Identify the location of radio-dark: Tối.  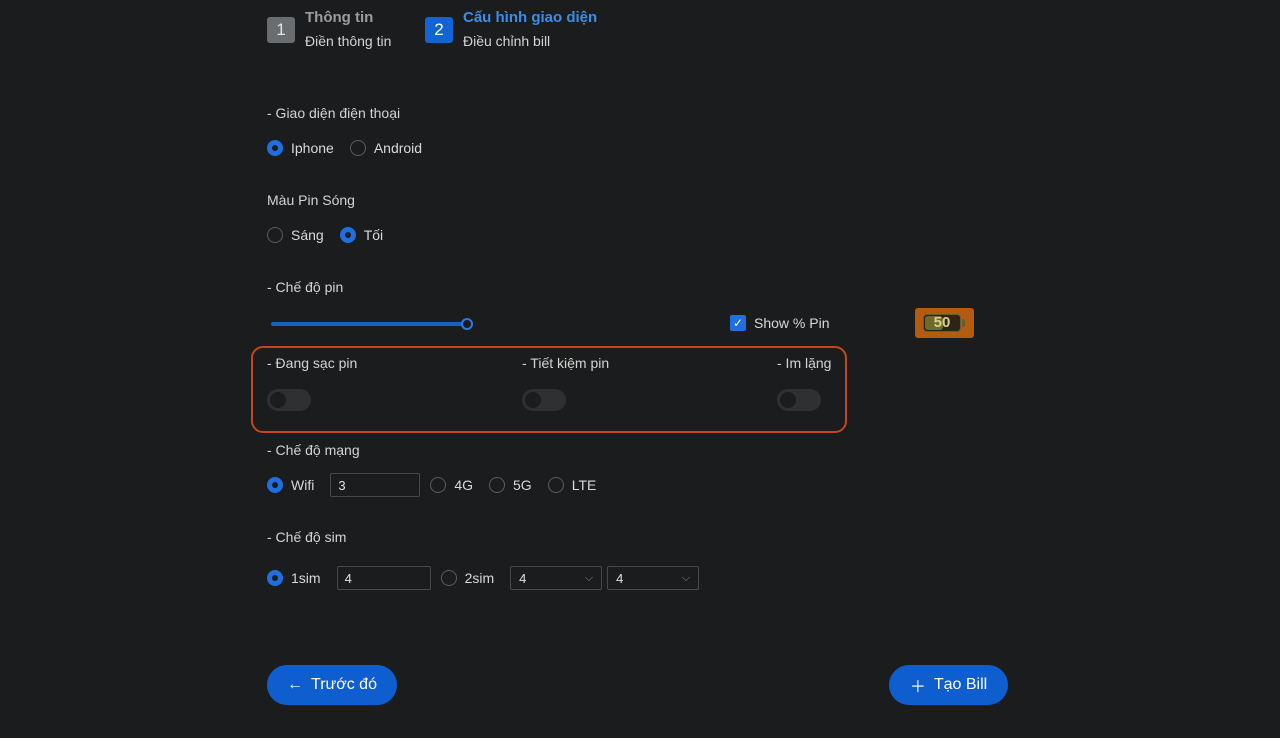
(361, 235).